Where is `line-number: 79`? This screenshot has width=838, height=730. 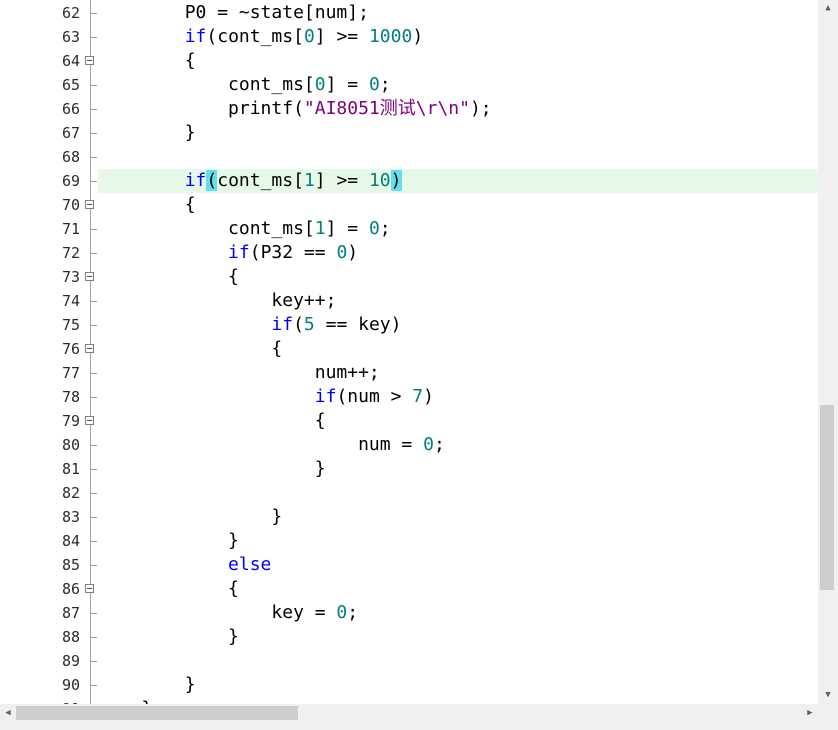 line-number: 79 is located at coordinates (70, 421).